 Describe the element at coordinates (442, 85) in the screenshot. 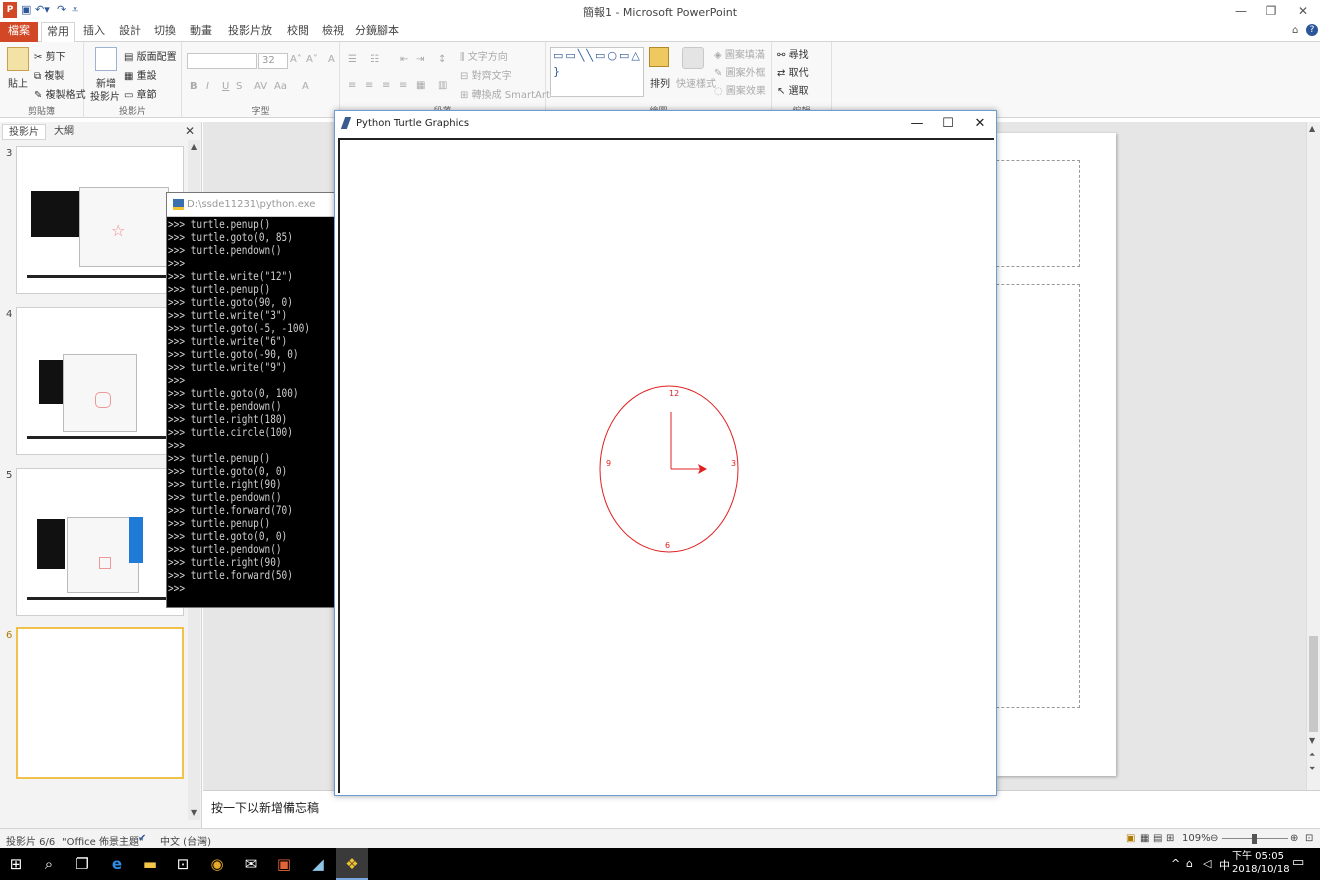

I see `columns-icon: ▥` at that location.